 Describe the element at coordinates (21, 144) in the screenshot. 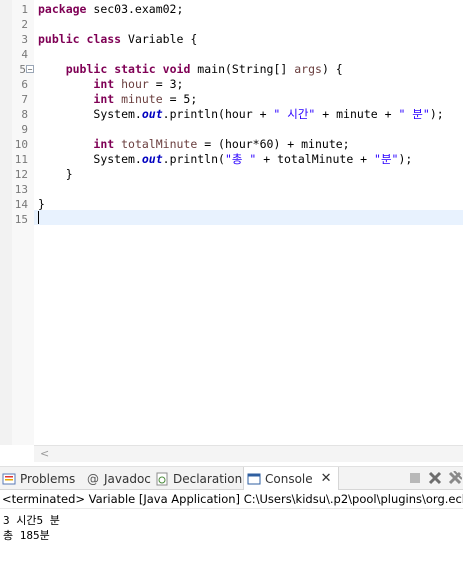

I see `line-number: 10` at that location.